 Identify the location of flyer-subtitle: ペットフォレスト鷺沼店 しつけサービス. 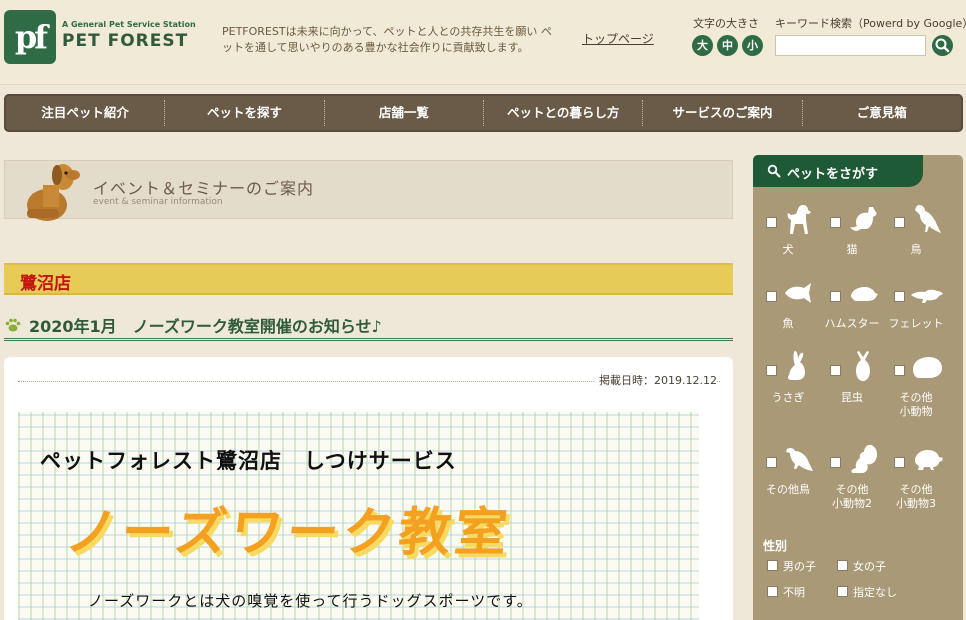
(248, 461).